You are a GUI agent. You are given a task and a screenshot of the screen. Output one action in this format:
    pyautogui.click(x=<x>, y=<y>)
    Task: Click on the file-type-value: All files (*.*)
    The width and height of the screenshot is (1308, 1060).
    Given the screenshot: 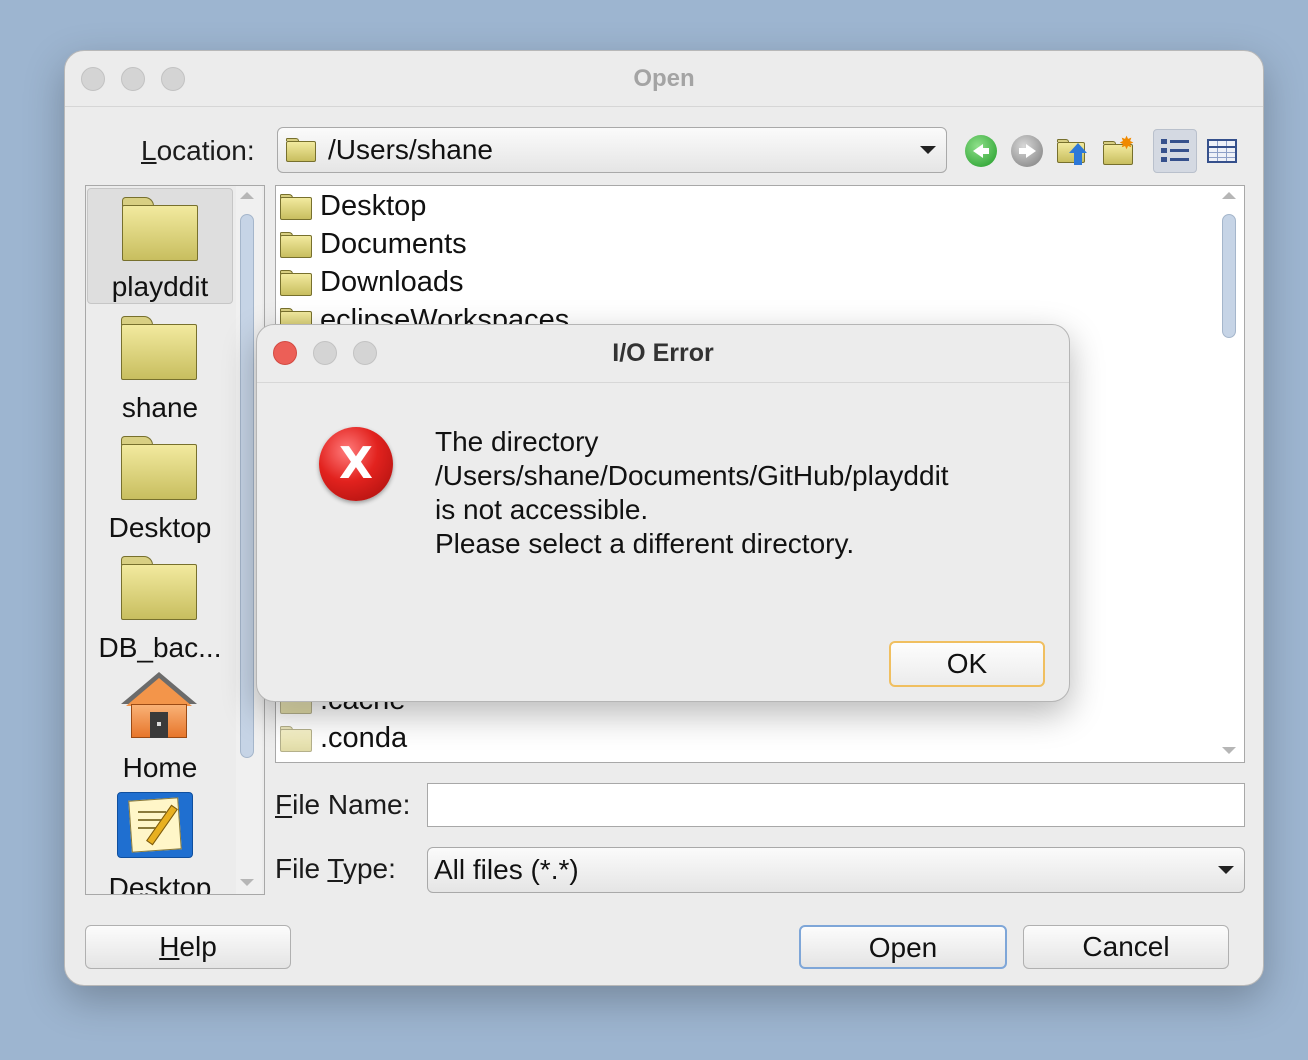 What is the action you would take?
    pyautogui.click(x=506, y=869)
    